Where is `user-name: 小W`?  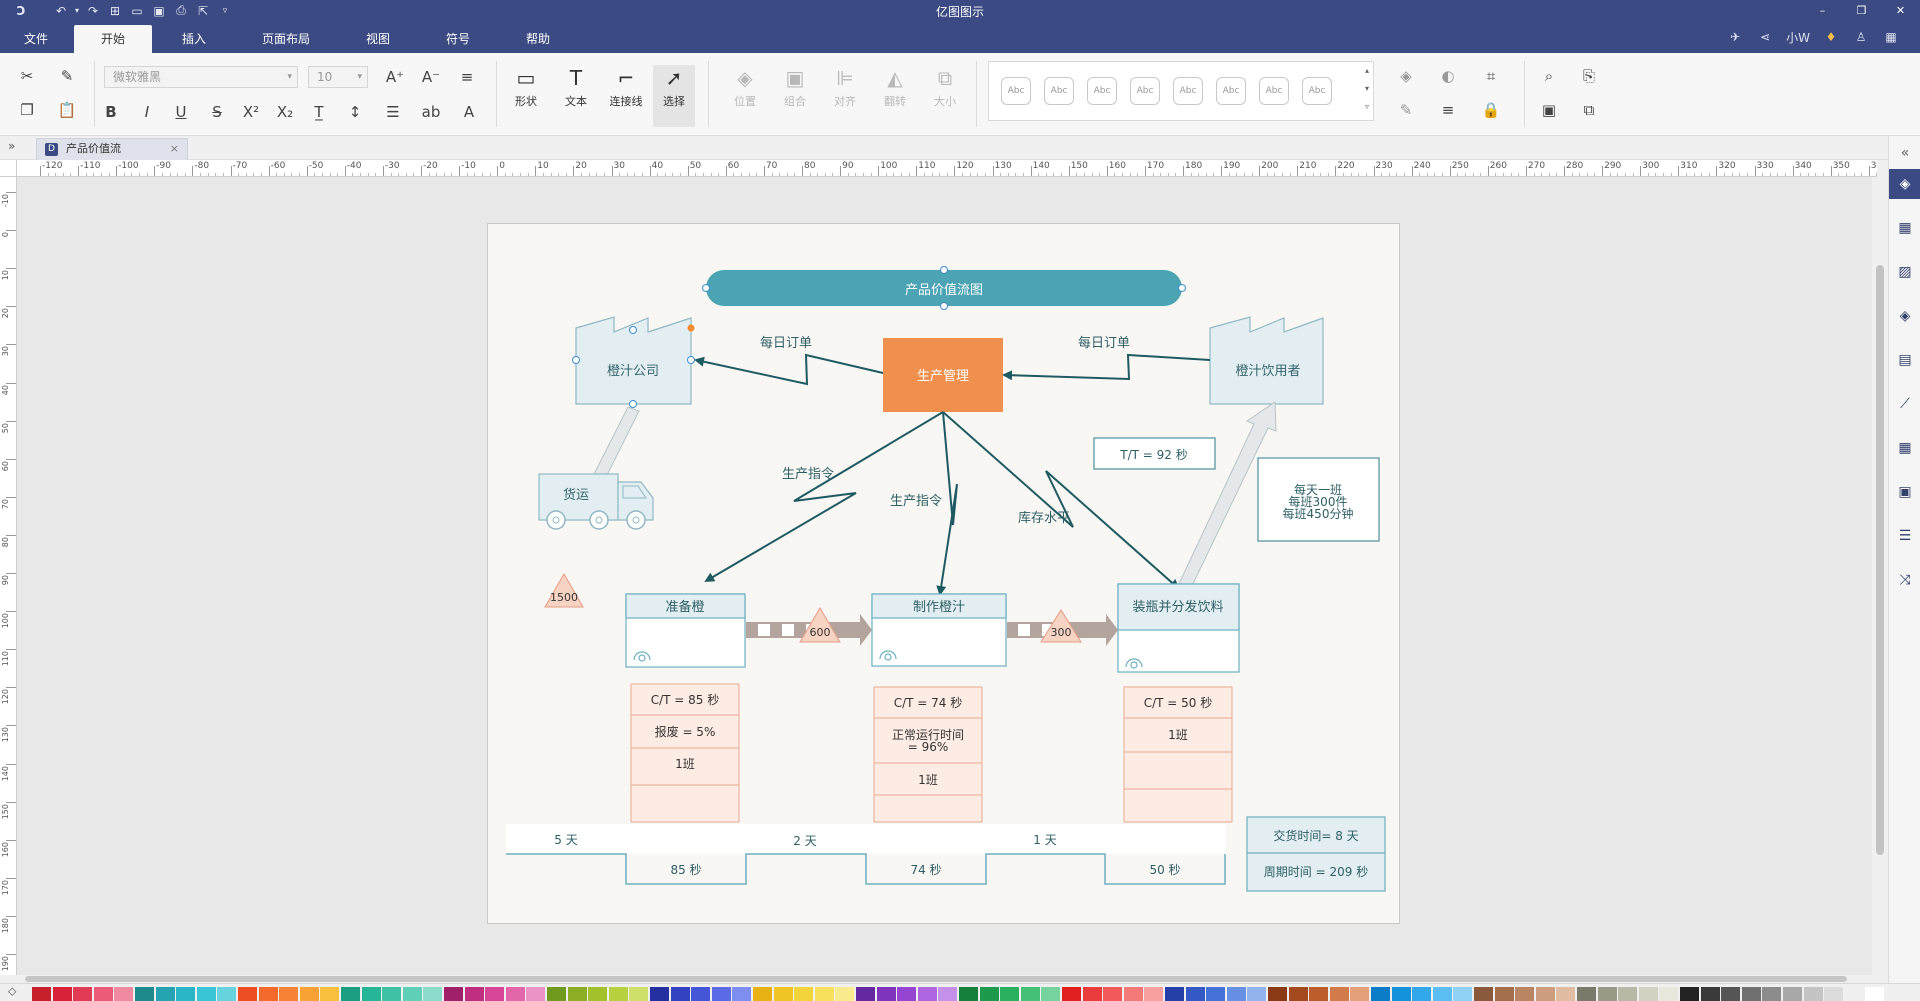
user-name: 小W is located at coordinates (1798, 37).